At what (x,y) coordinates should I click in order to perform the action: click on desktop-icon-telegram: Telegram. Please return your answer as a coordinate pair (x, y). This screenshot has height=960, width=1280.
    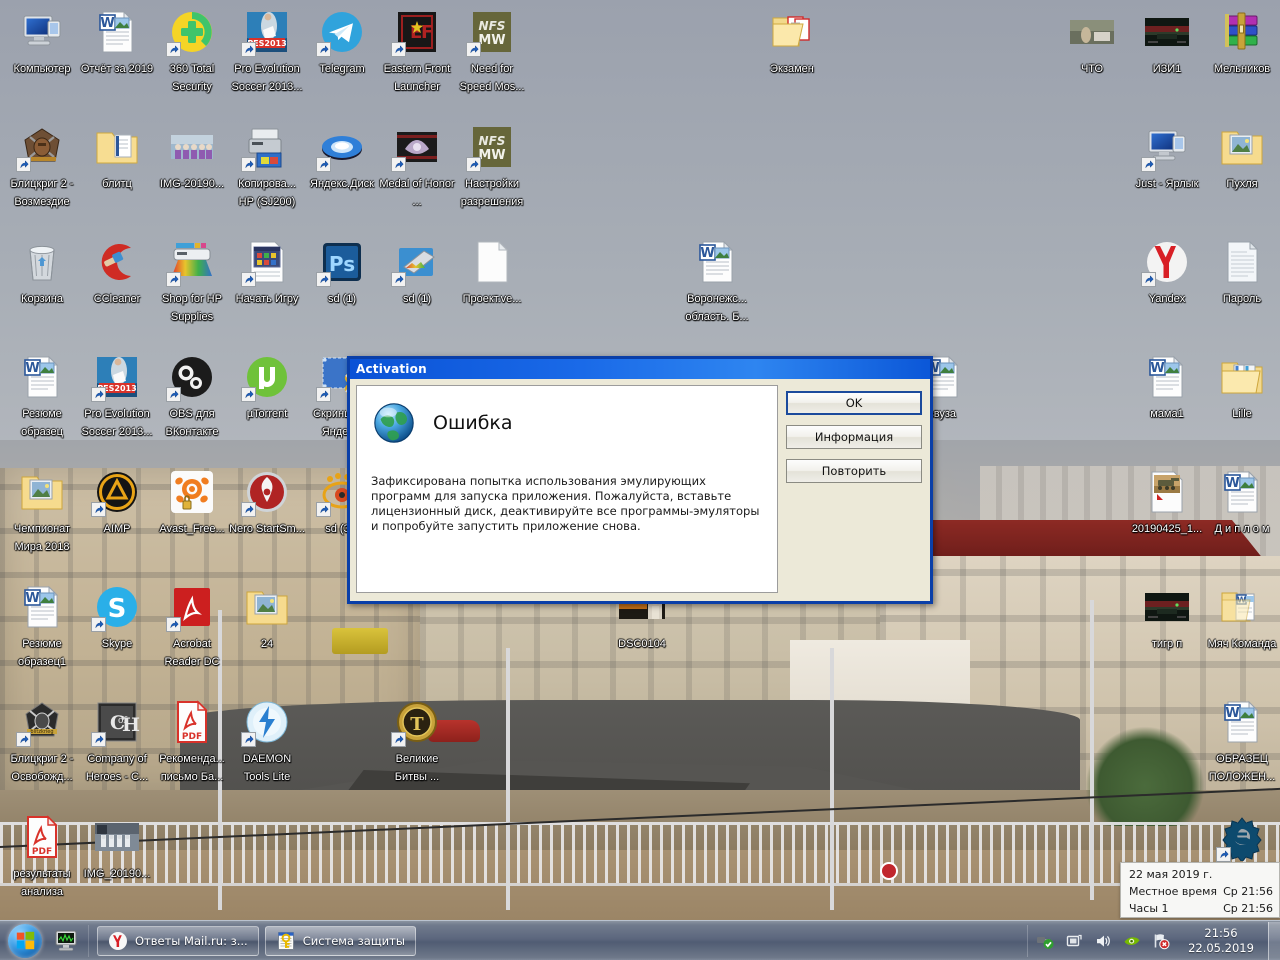
    Looking at the image, I should click on (342, 42).